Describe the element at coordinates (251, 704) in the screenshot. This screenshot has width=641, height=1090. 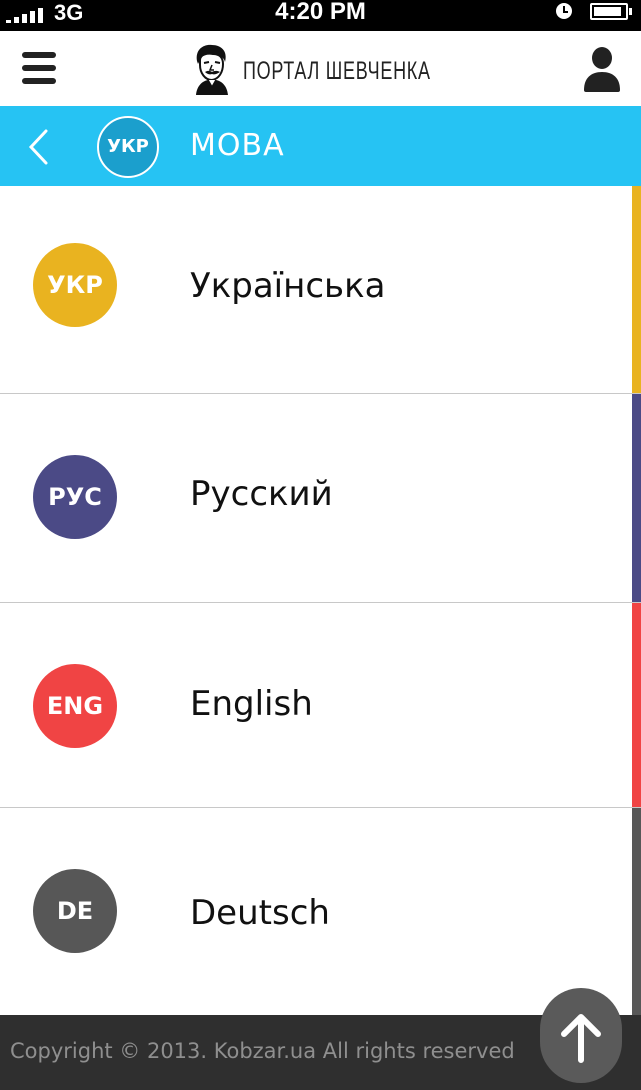
I see `language-name: English` at that location.